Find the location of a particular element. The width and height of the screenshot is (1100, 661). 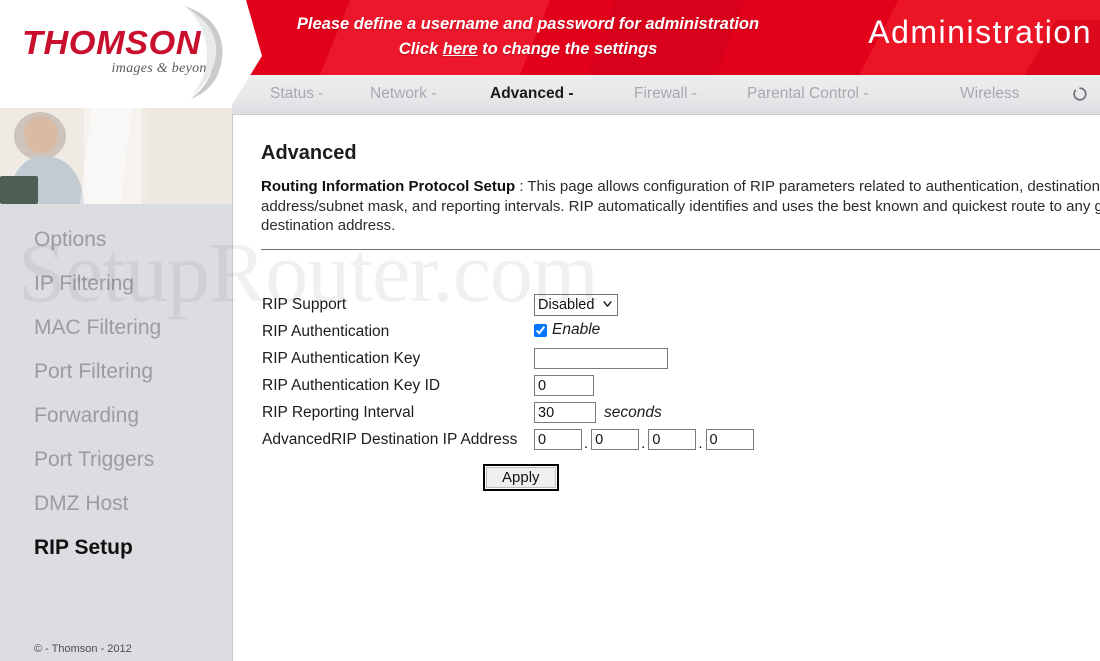

control-rip-reporting-interval: seconds is located at coordinates (598, 412).